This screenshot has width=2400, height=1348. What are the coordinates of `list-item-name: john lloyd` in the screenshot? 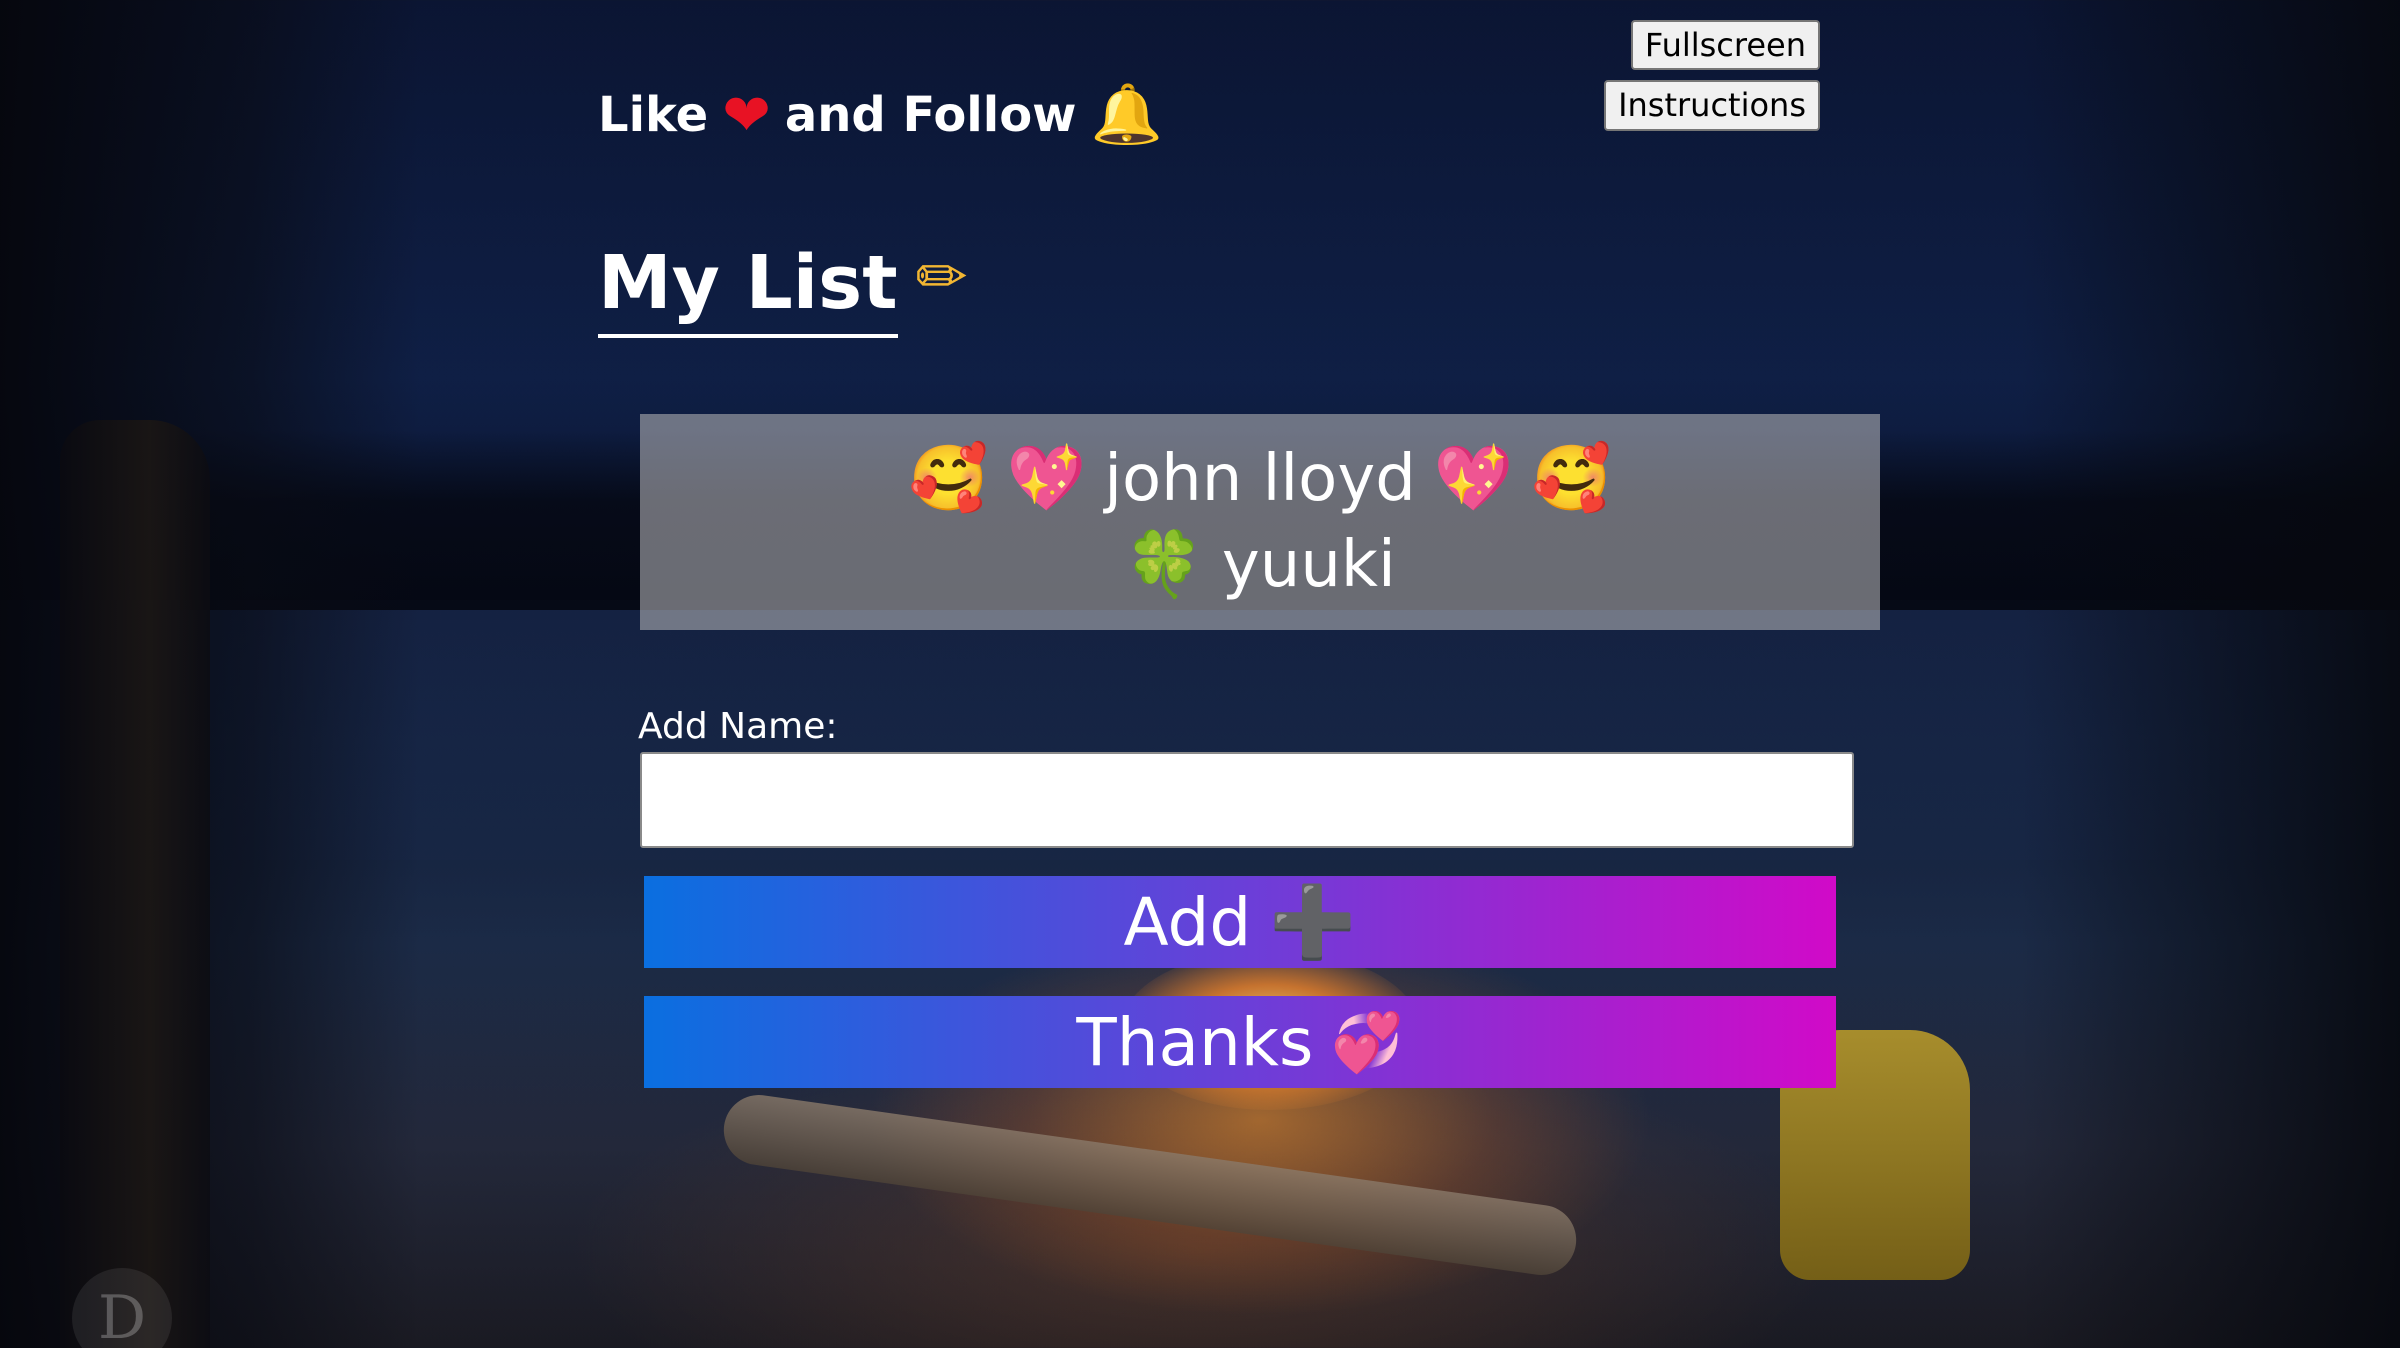 It's located at (1260, 478).